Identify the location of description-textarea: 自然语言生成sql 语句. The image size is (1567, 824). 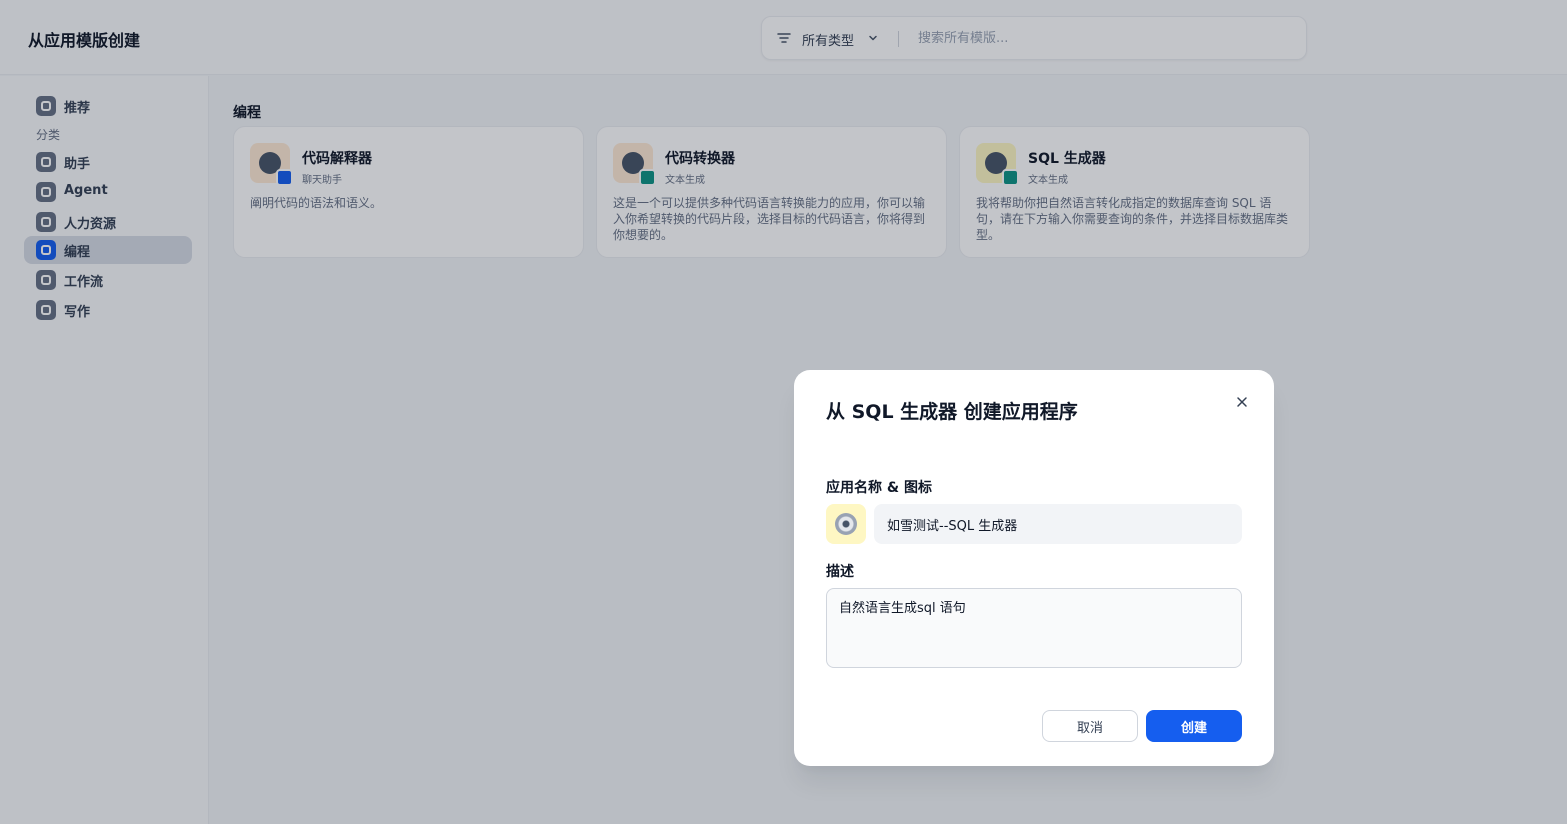
(1034, 628).